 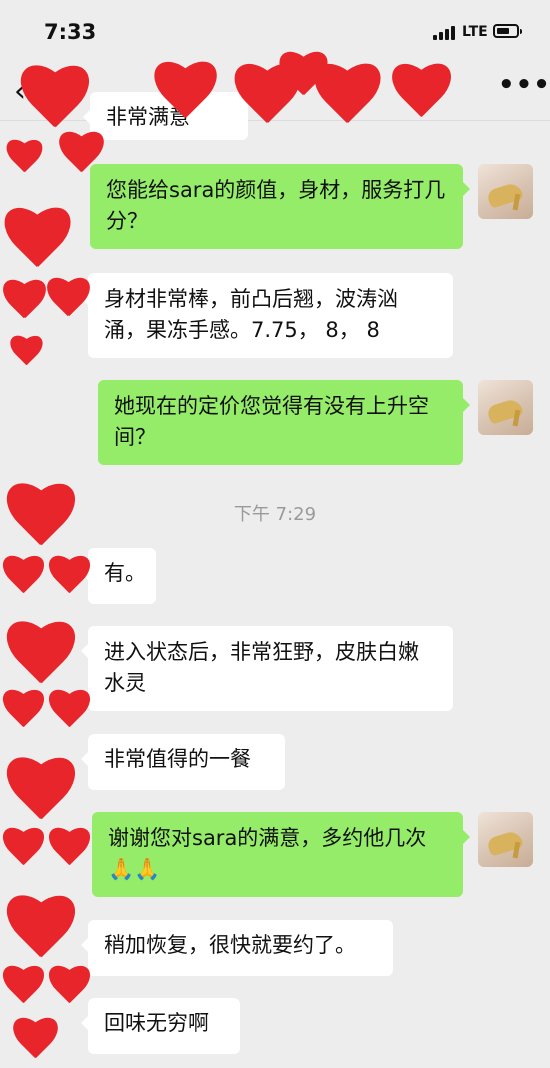 What do you see at coordinates (156, 1023) in the screenshot?
I see `message-text: 回味无穷啊` at bounding box center [156, 1023].